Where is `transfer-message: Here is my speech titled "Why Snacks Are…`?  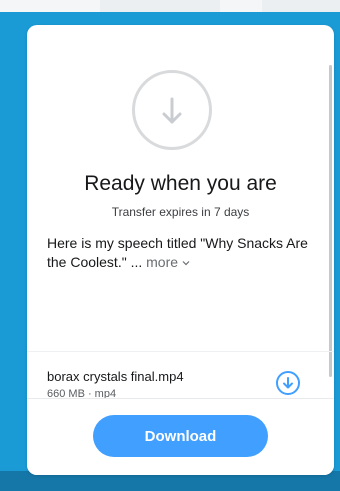 transfer-message: Here is my speech titled "Why Snacks Are… is located at coordinates (182, 253).